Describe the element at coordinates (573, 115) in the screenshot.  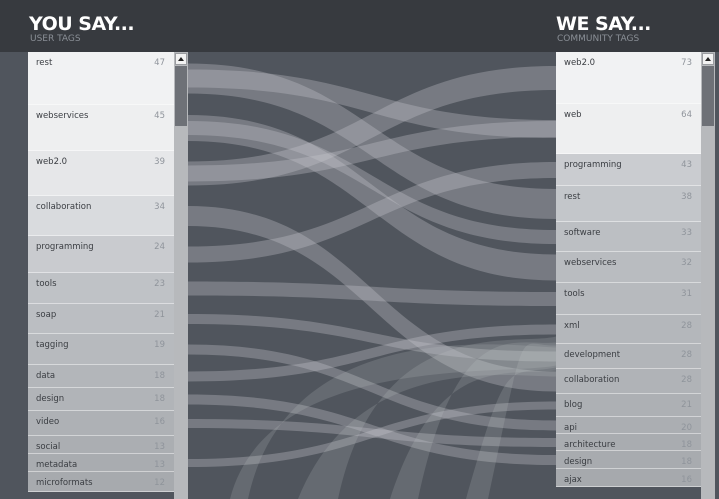
I see `community-tag-label: web` at that location.